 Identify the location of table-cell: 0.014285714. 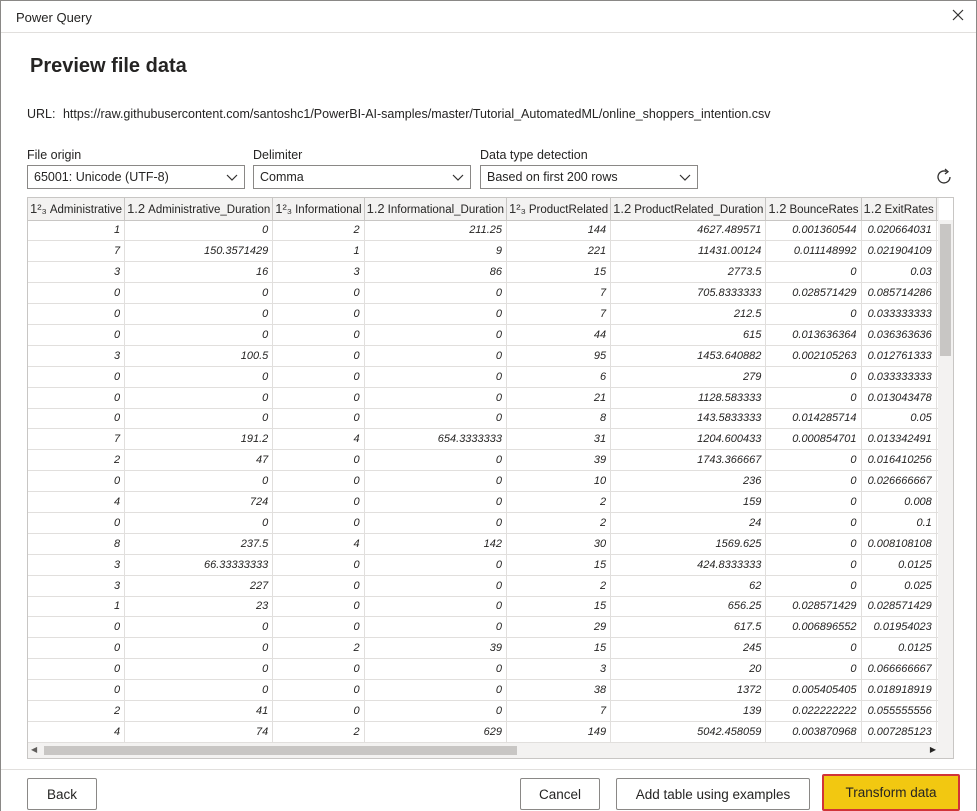
(813, 419).